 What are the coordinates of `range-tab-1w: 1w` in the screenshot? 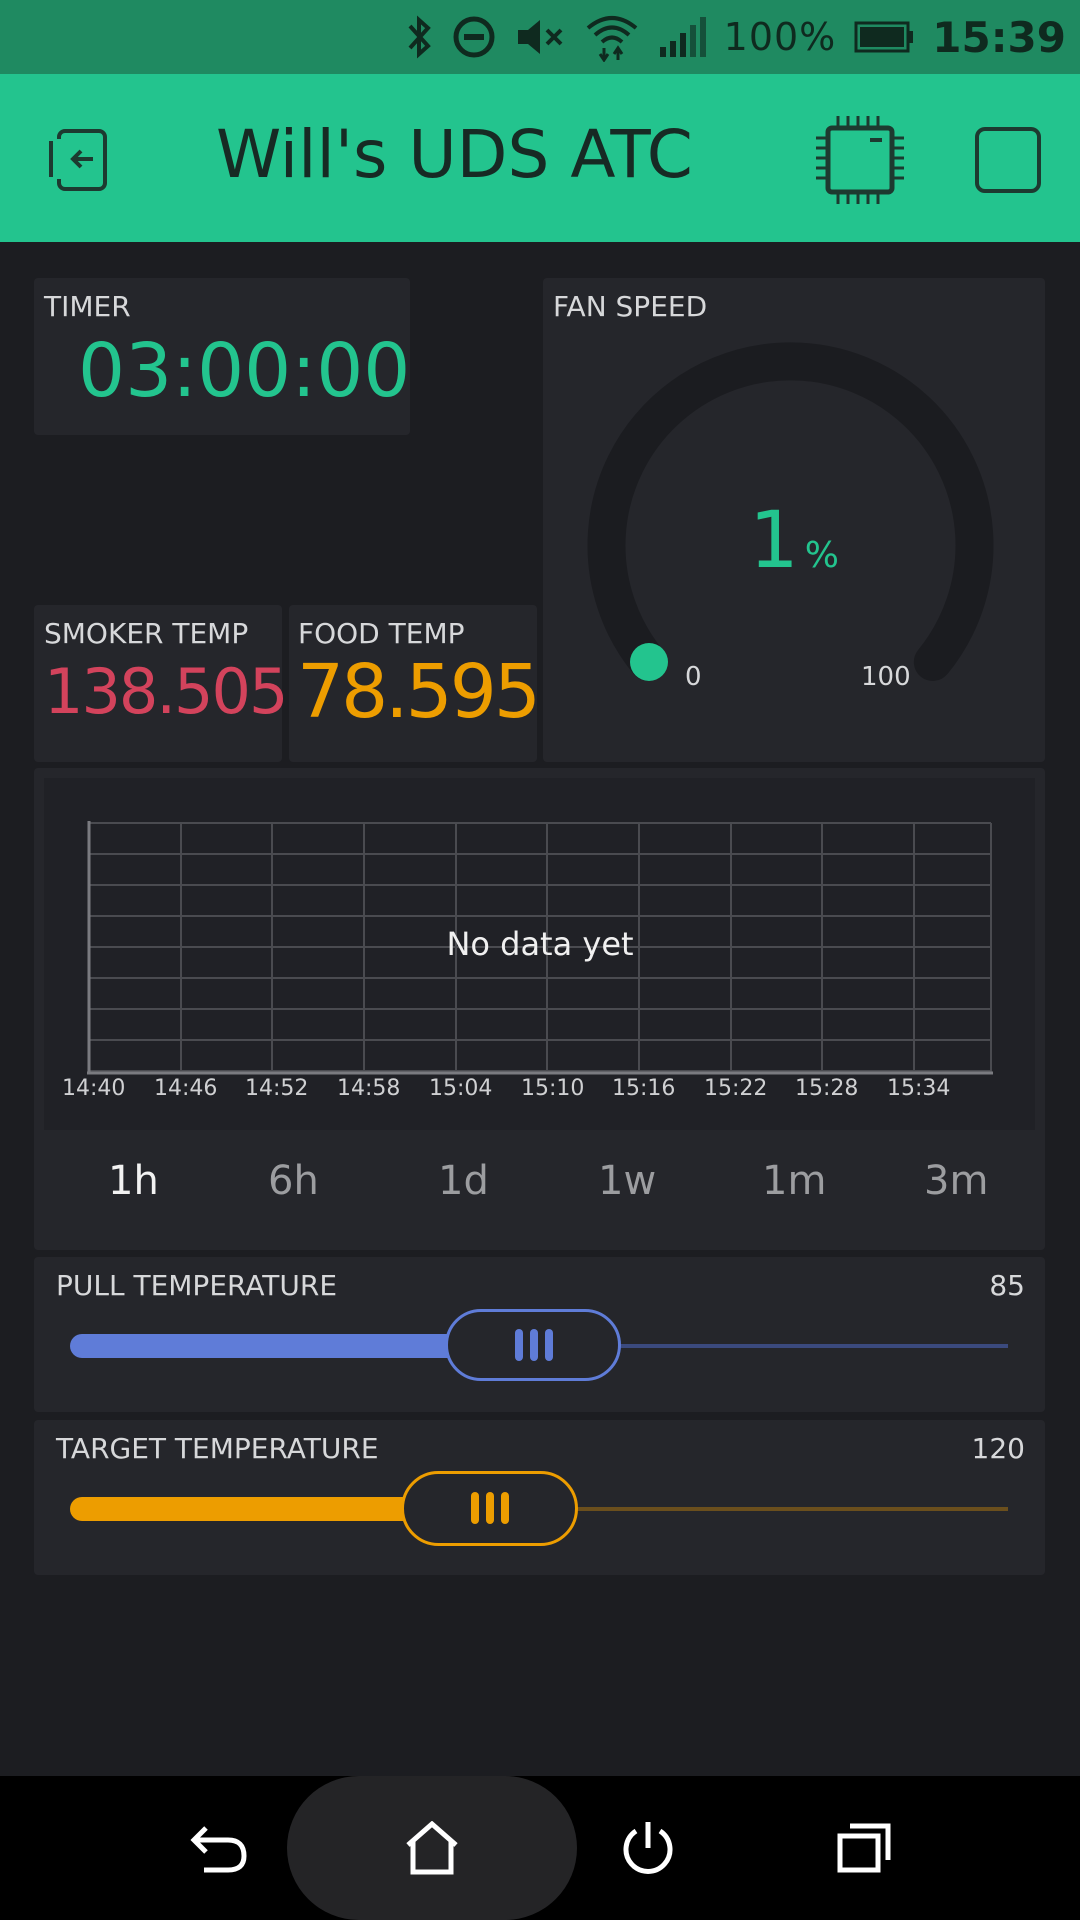 It's located at (627, 1181).